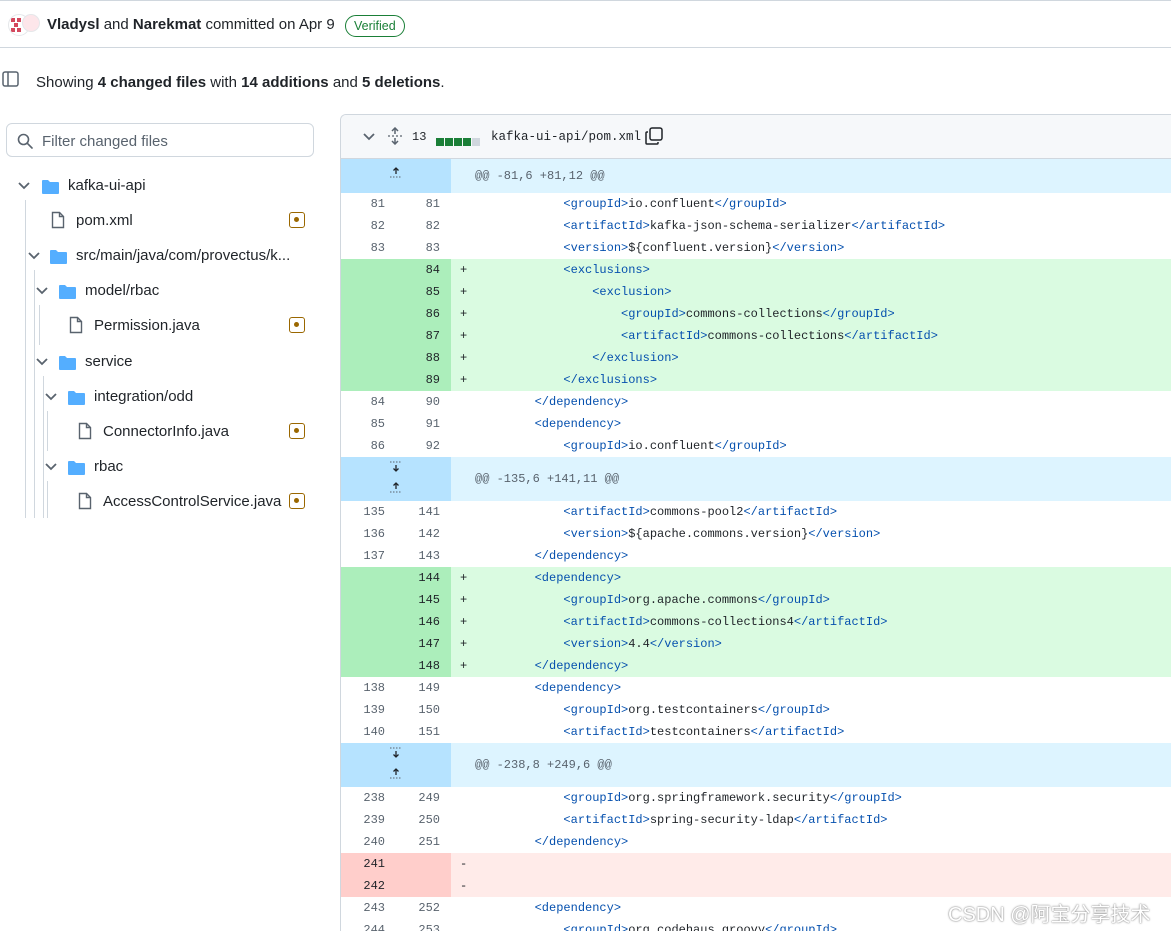 The image size is (1171, 931). What do you see at coordinates (368, 820) in the screenshot?
I see `old-line-number: 239` at bounding box center [368, 820].